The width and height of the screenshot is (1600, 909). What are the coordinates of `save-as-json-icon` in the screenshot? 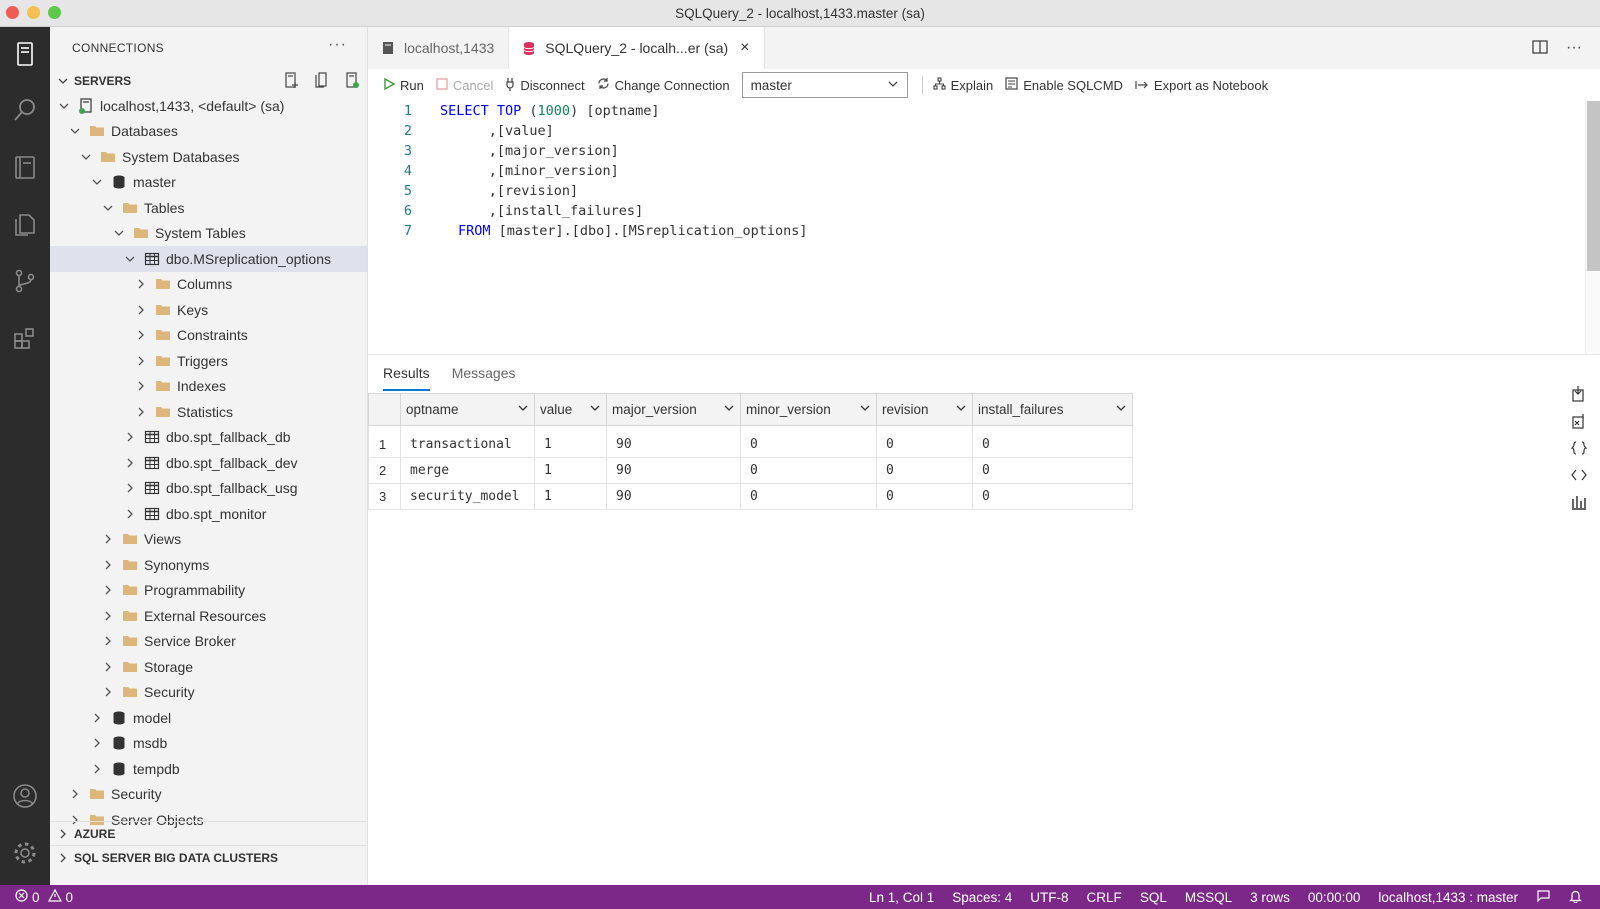 It's located at (1579, 449).